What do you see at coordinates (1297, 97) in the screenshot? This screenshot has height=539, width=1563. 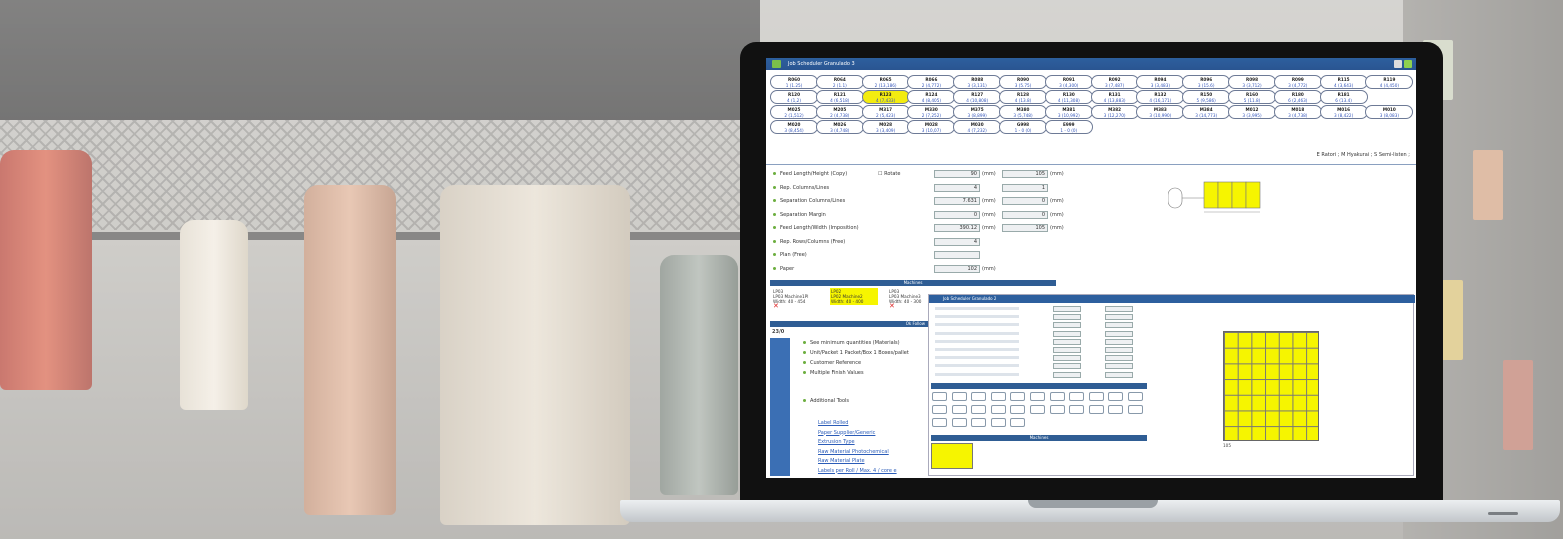 I see `job-pill: R180 6 (2,463)` at bounding box center [1297, 97].